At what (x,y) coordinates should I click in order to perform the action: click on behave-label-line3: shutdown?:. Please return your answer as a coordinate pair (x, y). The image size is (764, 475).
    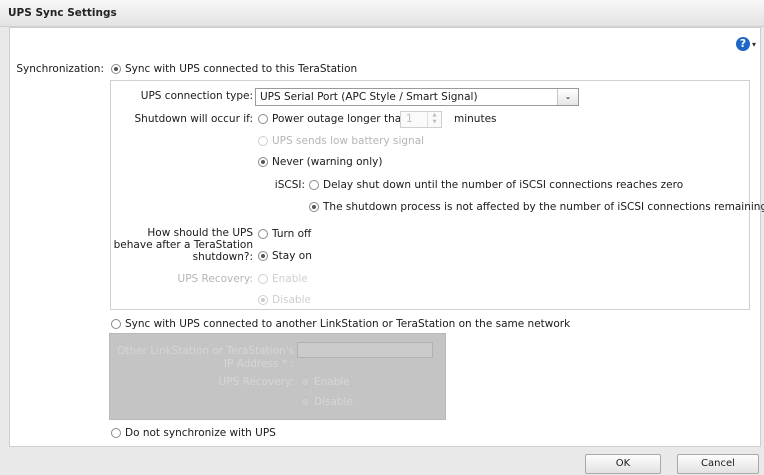
    Looking at the image, I should click on (222, 257).